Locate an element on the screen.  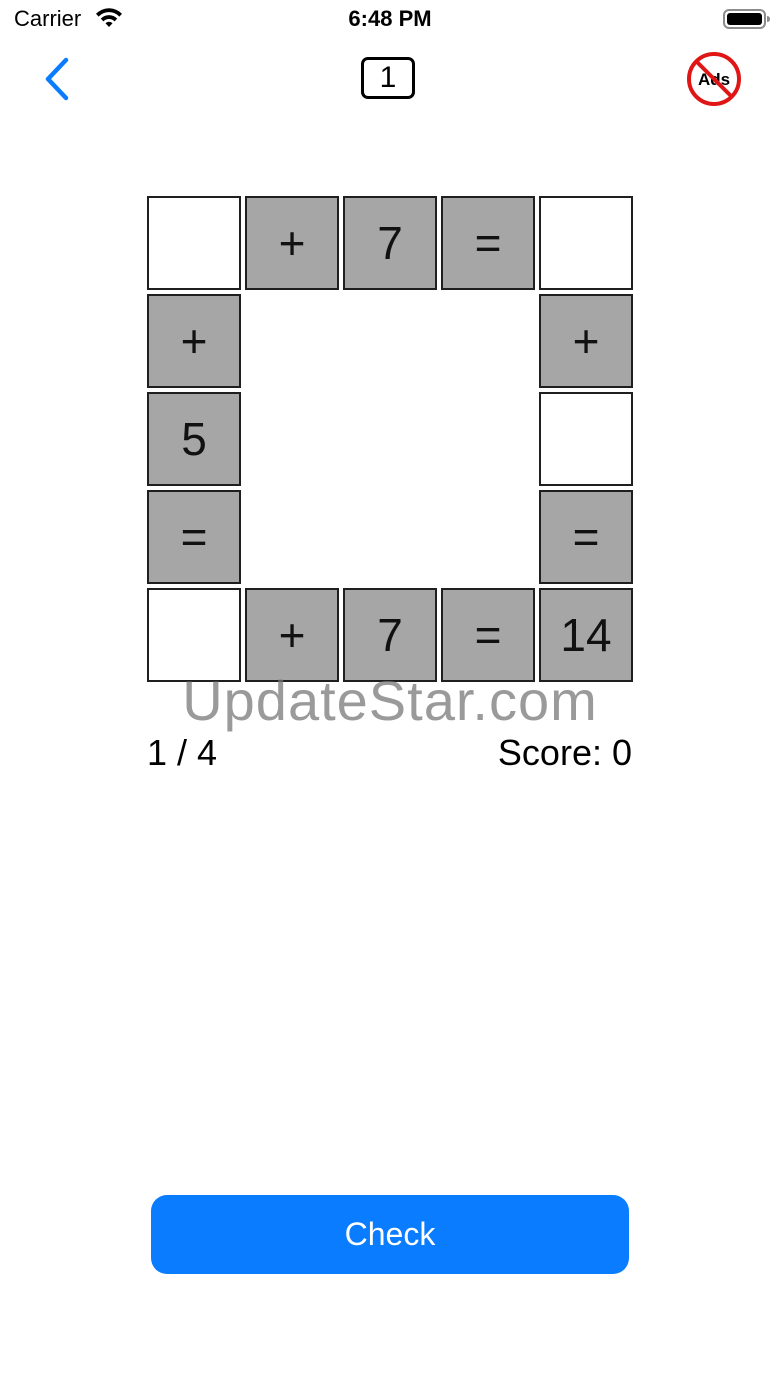
level-indicator: 1 is located at coordinates (388, 78).